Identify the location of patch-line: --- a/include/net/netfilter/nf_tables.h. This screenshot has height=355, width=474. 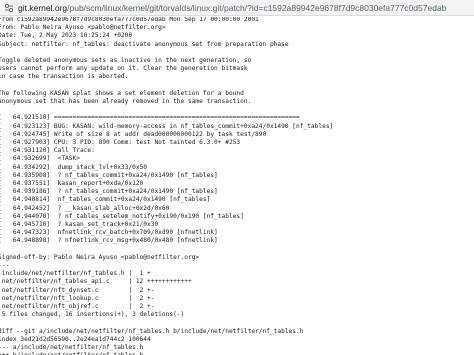
(72, 347).